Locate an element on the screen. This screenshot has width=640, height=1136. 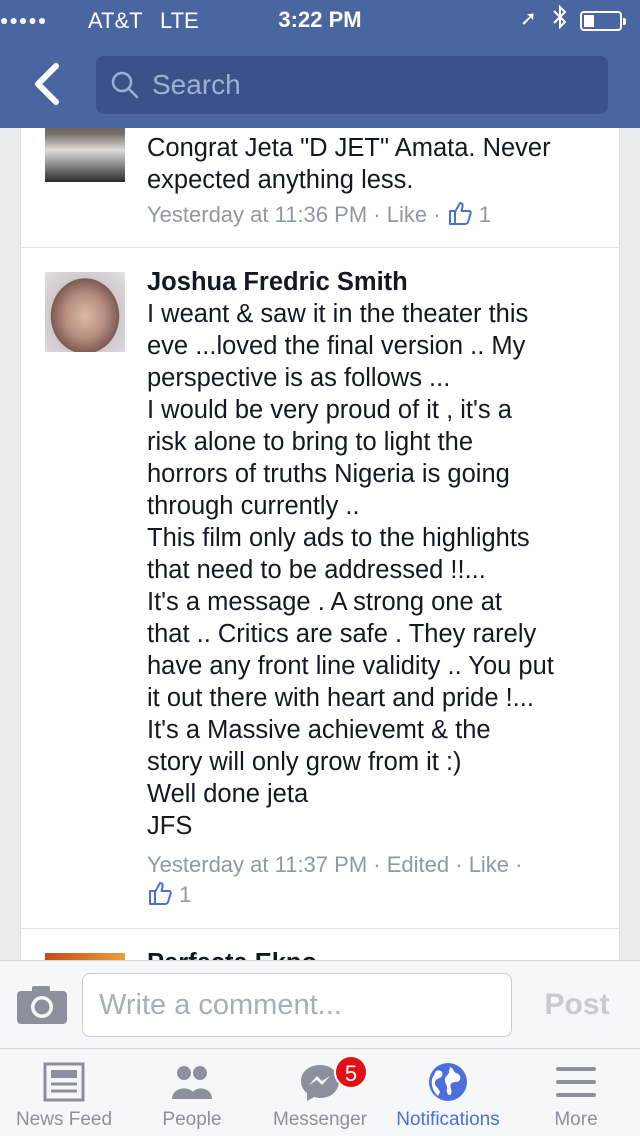
comment-composer: Post is located at coordinates (320, 1004).